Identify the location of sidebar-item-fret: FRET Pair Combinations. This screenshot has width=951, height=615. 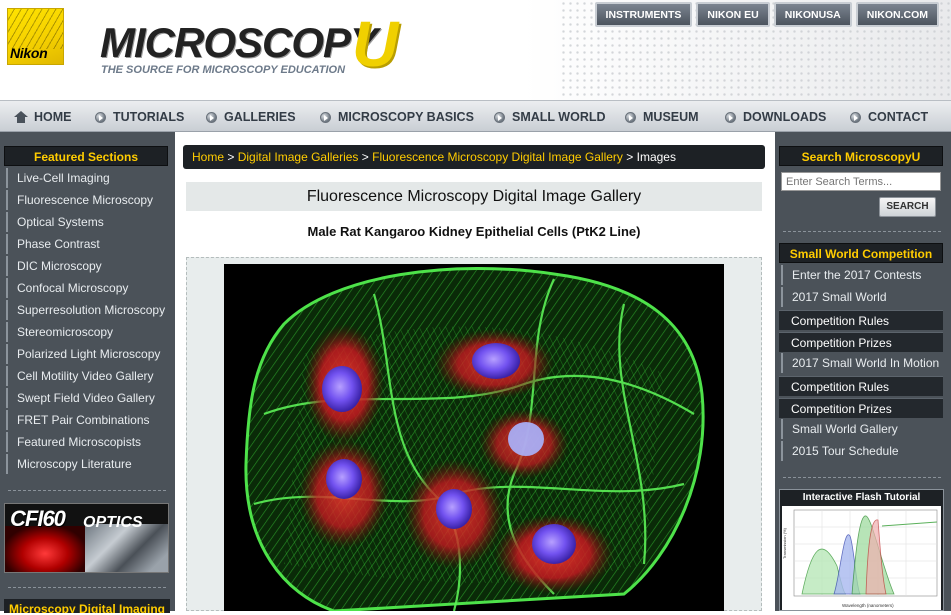
(87, 420).